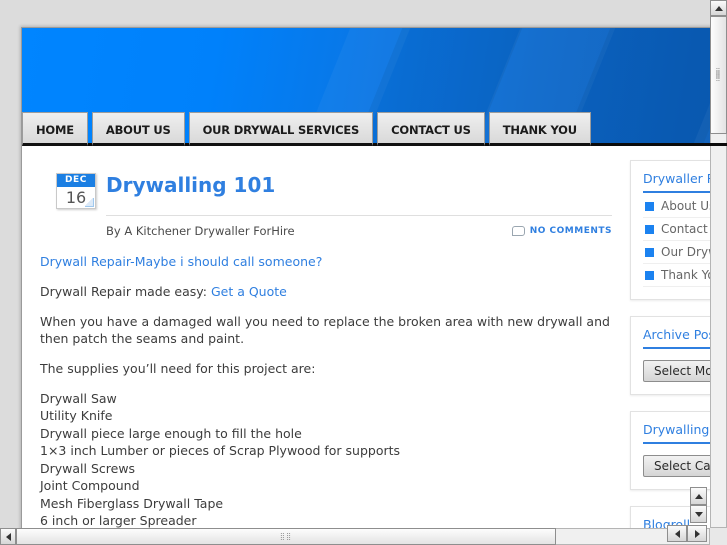 This screenshot has height=545, width=727. What do you see at coordinates (718, 536) in the screenshot?
I see `scrollbar-corner` at bounding box center [718, 536].